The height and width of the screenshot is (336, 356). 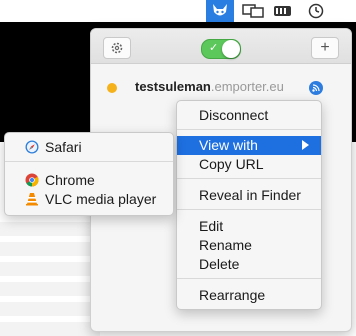 What do you see at coordinates (249, 264) in the screenshot?
I see `menu-item-delete: Delete` at bounding box center [249, 264].